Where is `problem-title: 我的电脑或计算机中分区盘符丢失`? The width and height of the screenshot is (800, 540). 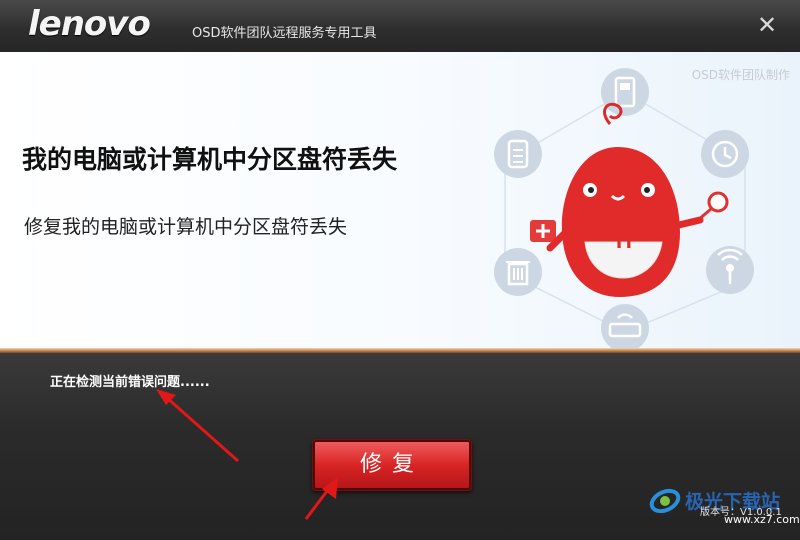
problem-title: 我的电脑或计算机中分区盘符丢失 is located at coordinates (210, 159).